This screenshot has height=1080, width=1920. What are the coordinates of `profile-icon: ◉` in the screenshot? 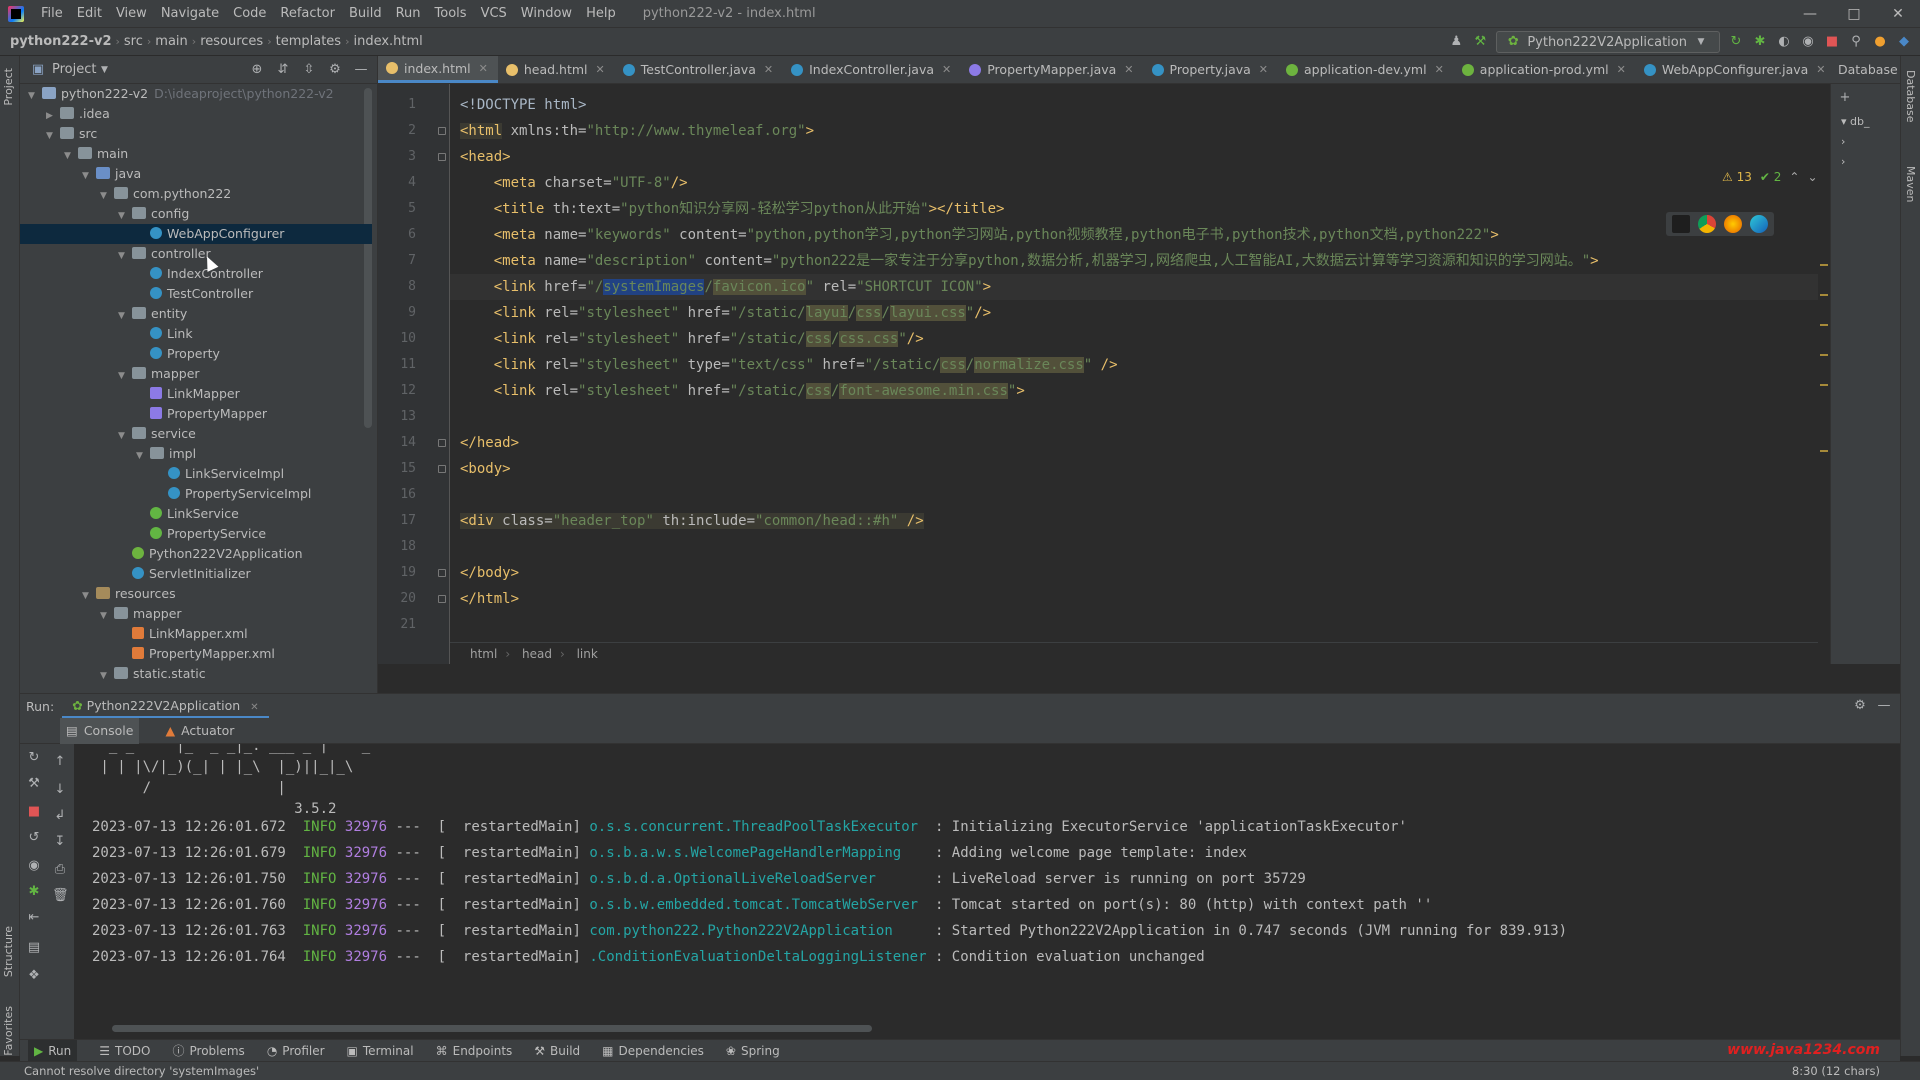 It's located at (1808, 42).